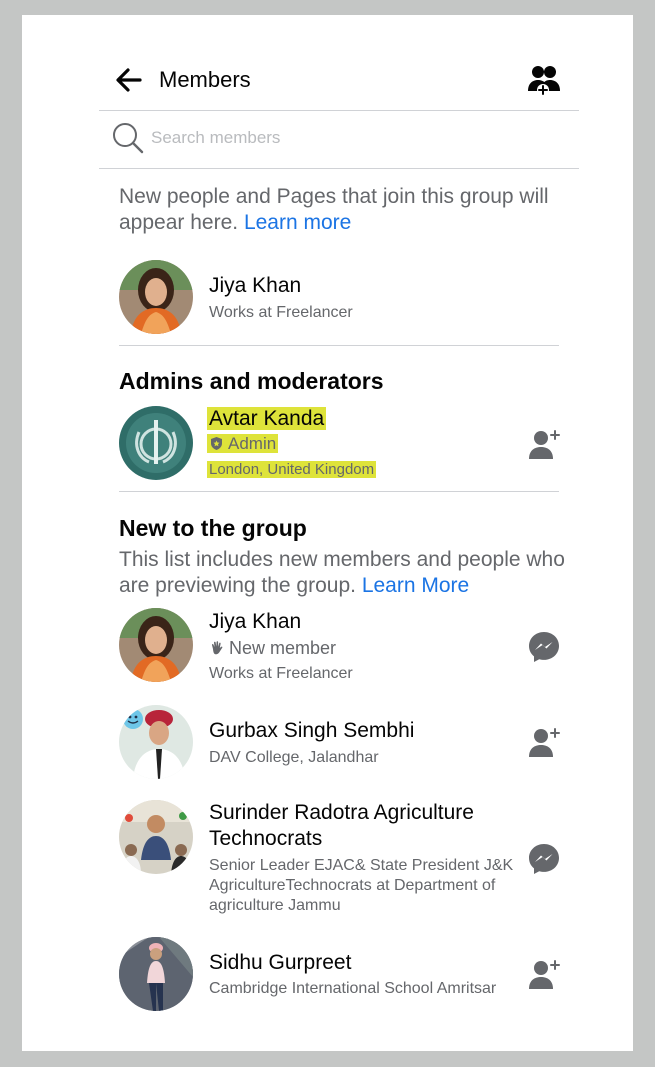  Describe the element at coordinates (128, 138) in the screenshot. I see `search-icon` at that location.